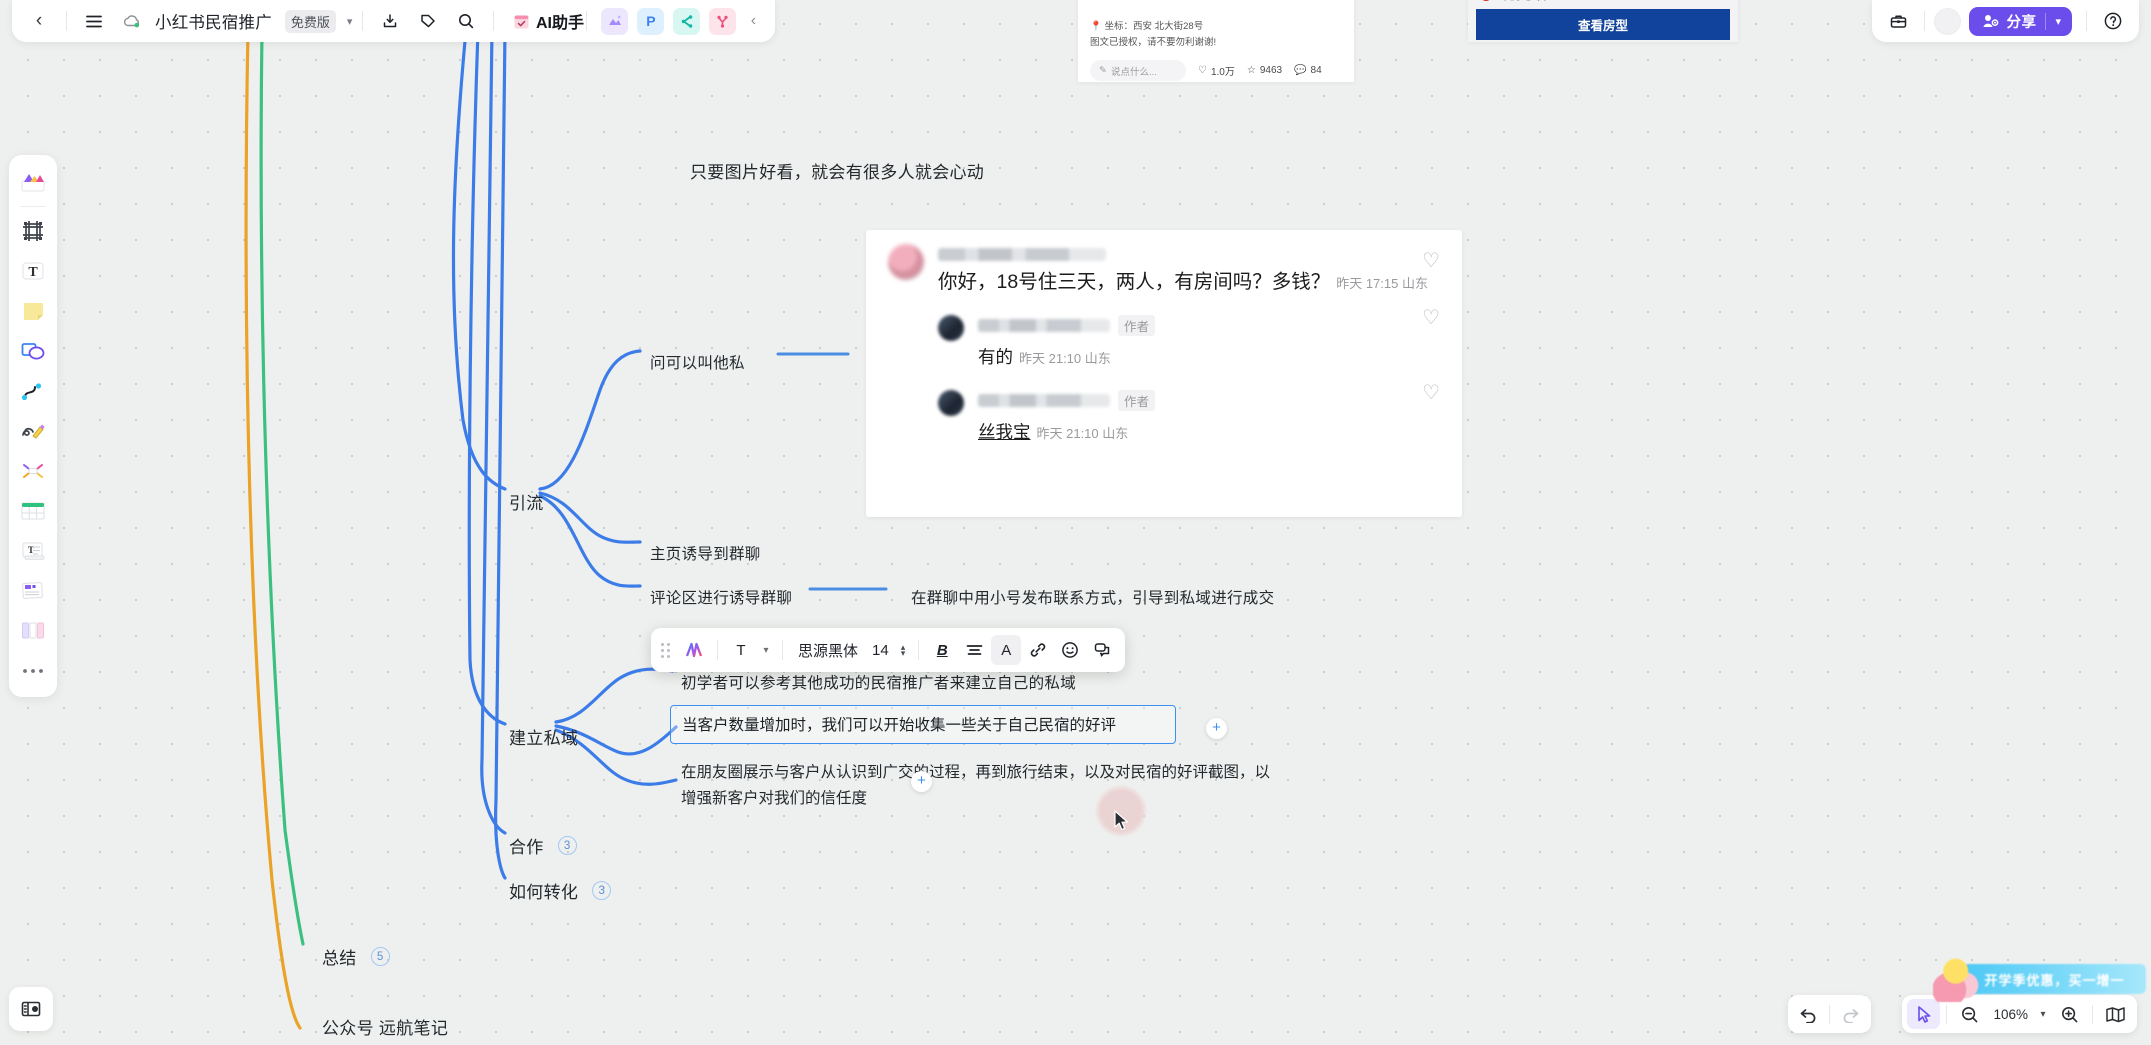 This screenshot has height=1045, width=2151. Describe the element at coordinates (1164, 336) in the screenshot. I see `comment-reply-1: 作者 有的 昨天 21:10 山东 ♡` at that location.